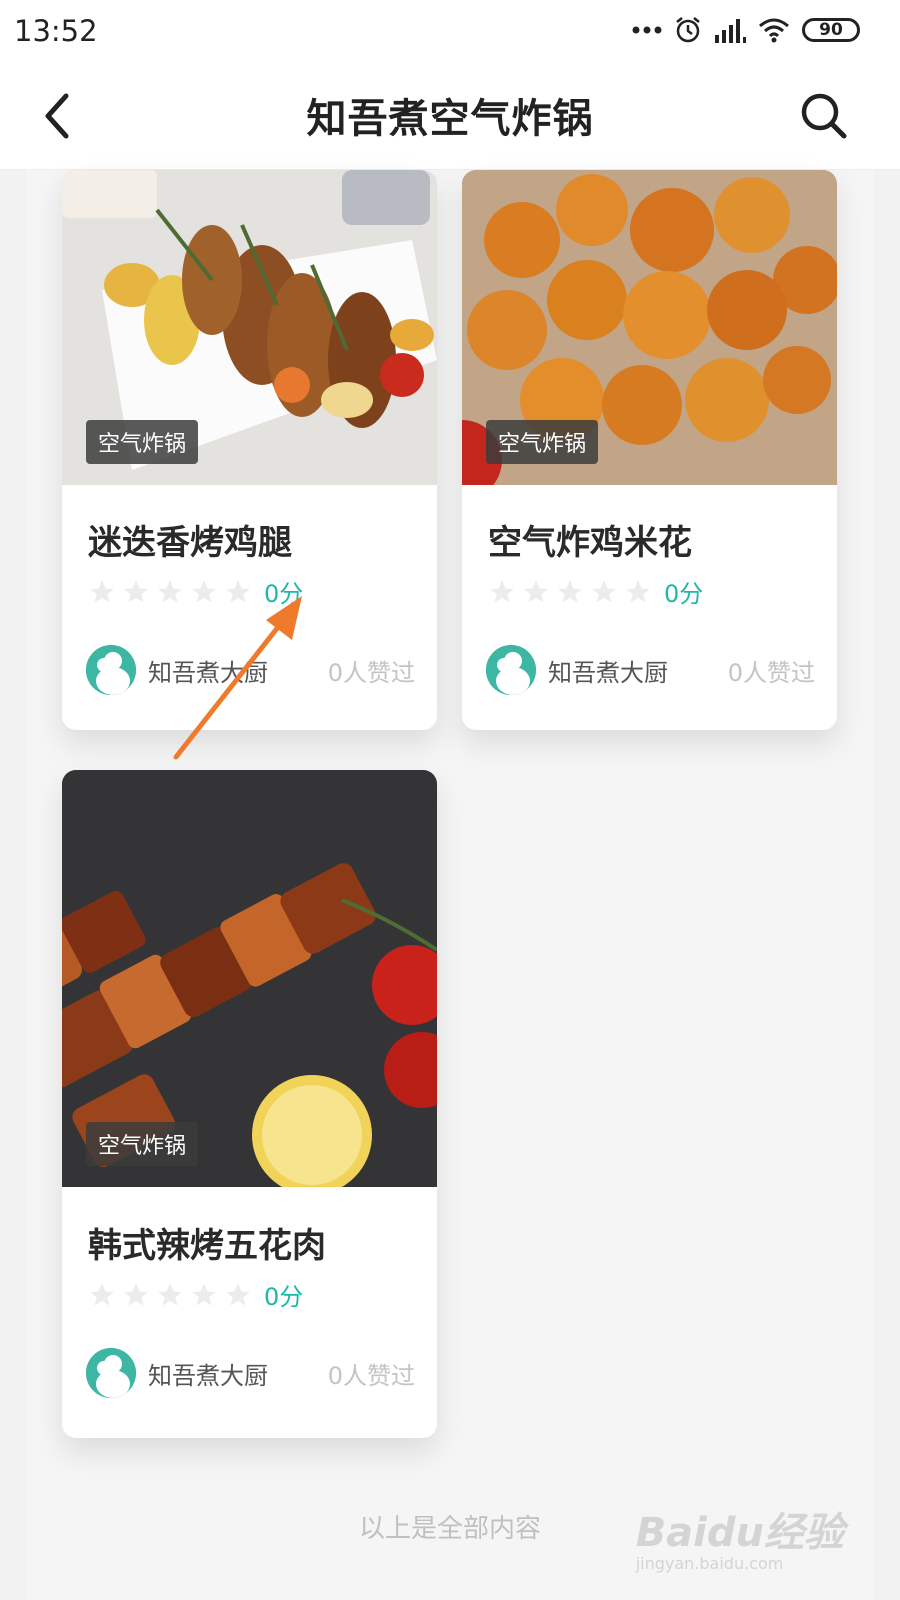 This screenshot has width=900, height=1600. I want to click on search-button, so click(824, 116).